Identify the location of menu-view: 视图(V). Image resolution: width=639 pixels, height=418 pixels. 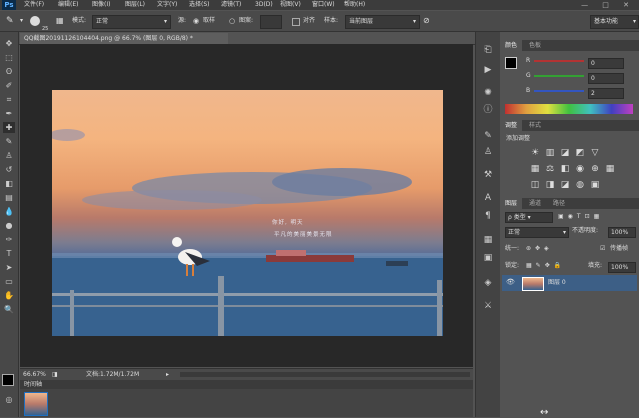
(290, 5).